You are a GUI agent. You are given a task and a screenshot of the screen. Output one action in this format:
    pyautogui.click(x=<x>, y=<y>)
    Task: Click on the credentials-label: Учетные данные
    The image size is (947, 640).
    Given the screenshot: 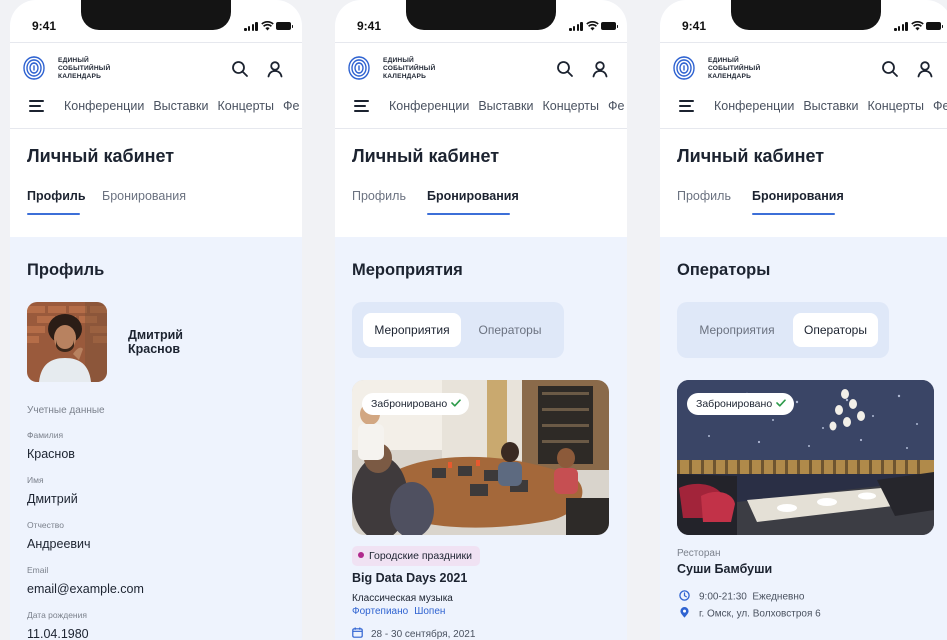 What is the action you would take?
    pyautogui.click(x=66, y=410)
    